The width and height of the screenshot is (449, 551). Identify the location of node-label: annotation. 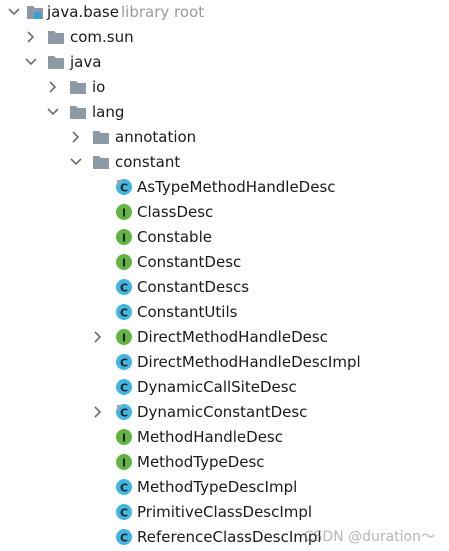
(156, 137).